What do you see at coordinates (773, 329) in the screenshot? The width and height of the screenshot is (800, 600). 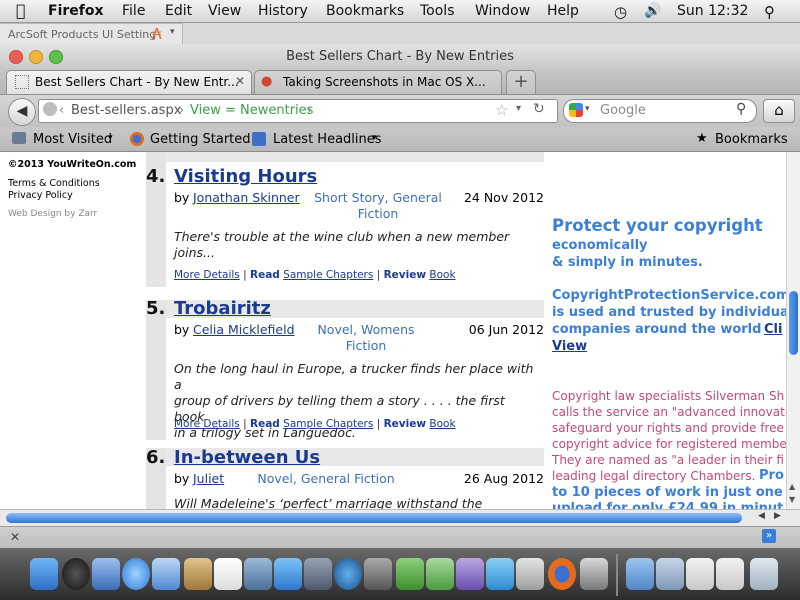 I see `ad-click-link: Cli` at bounding box center [773, 329].